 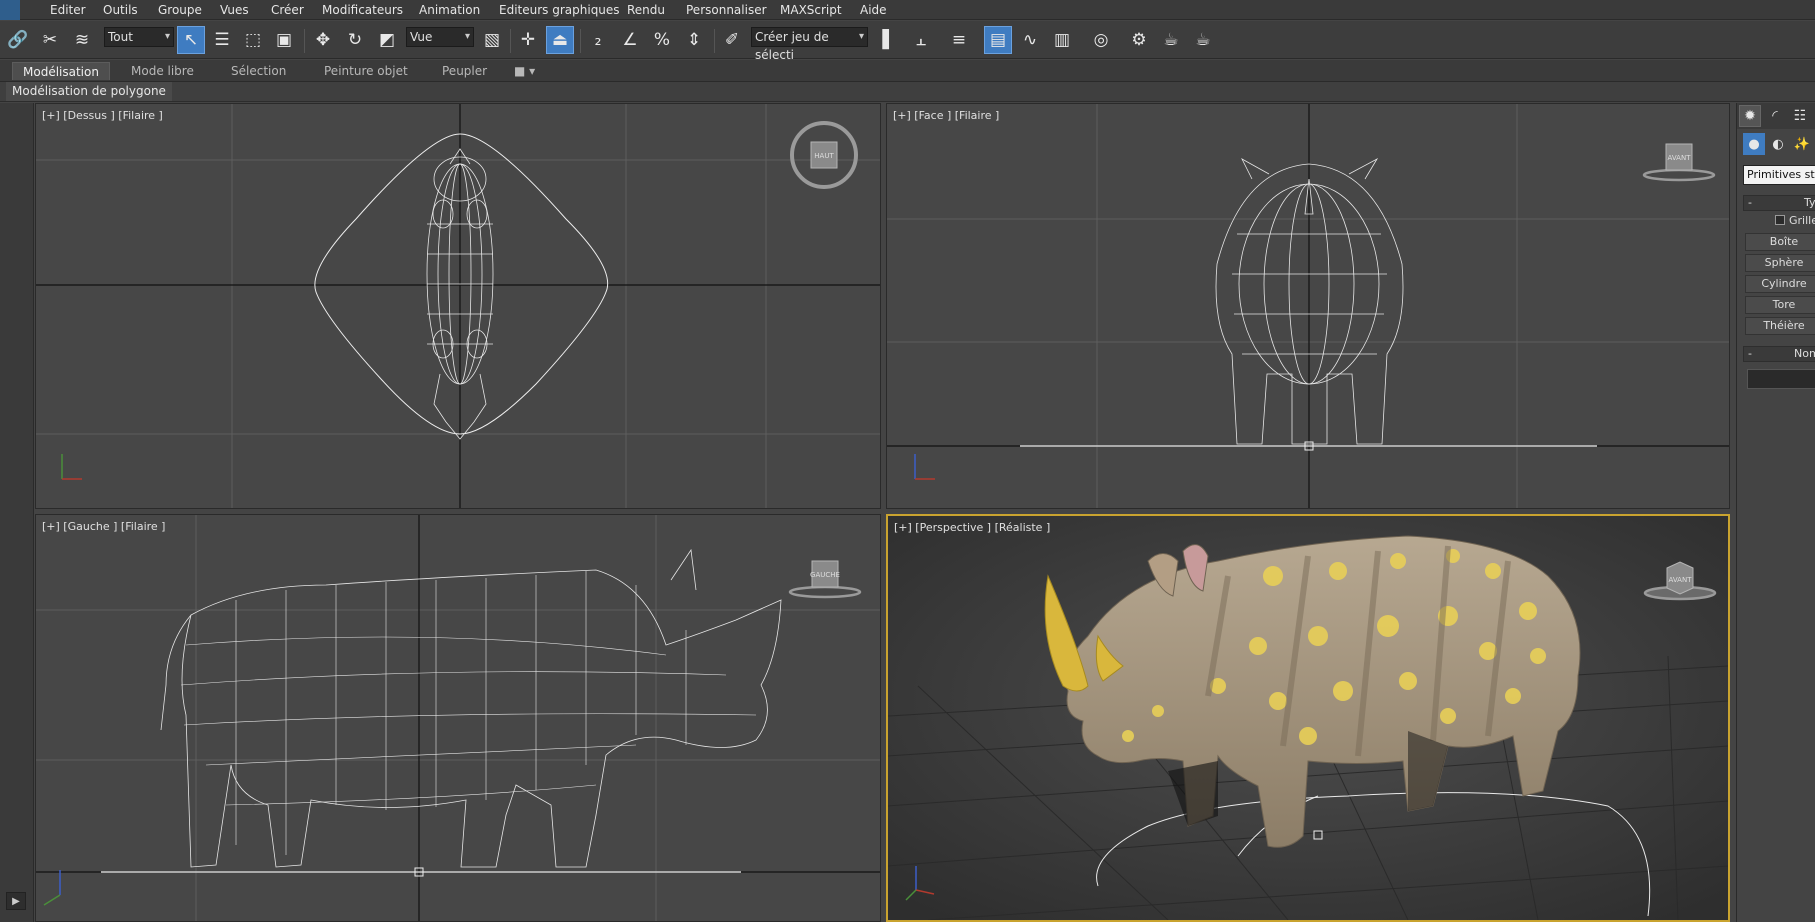 I want to click on render-setup-icon: ⚙, so click(x=1139, y=40).